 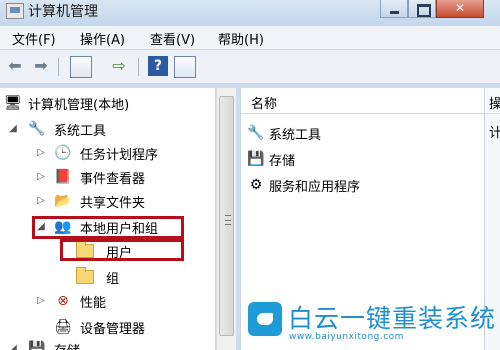 What do you see at coordinates (63, 12) in the screenshot?
I see `window-title: 计算机管理` at bounding box center [63, 12].